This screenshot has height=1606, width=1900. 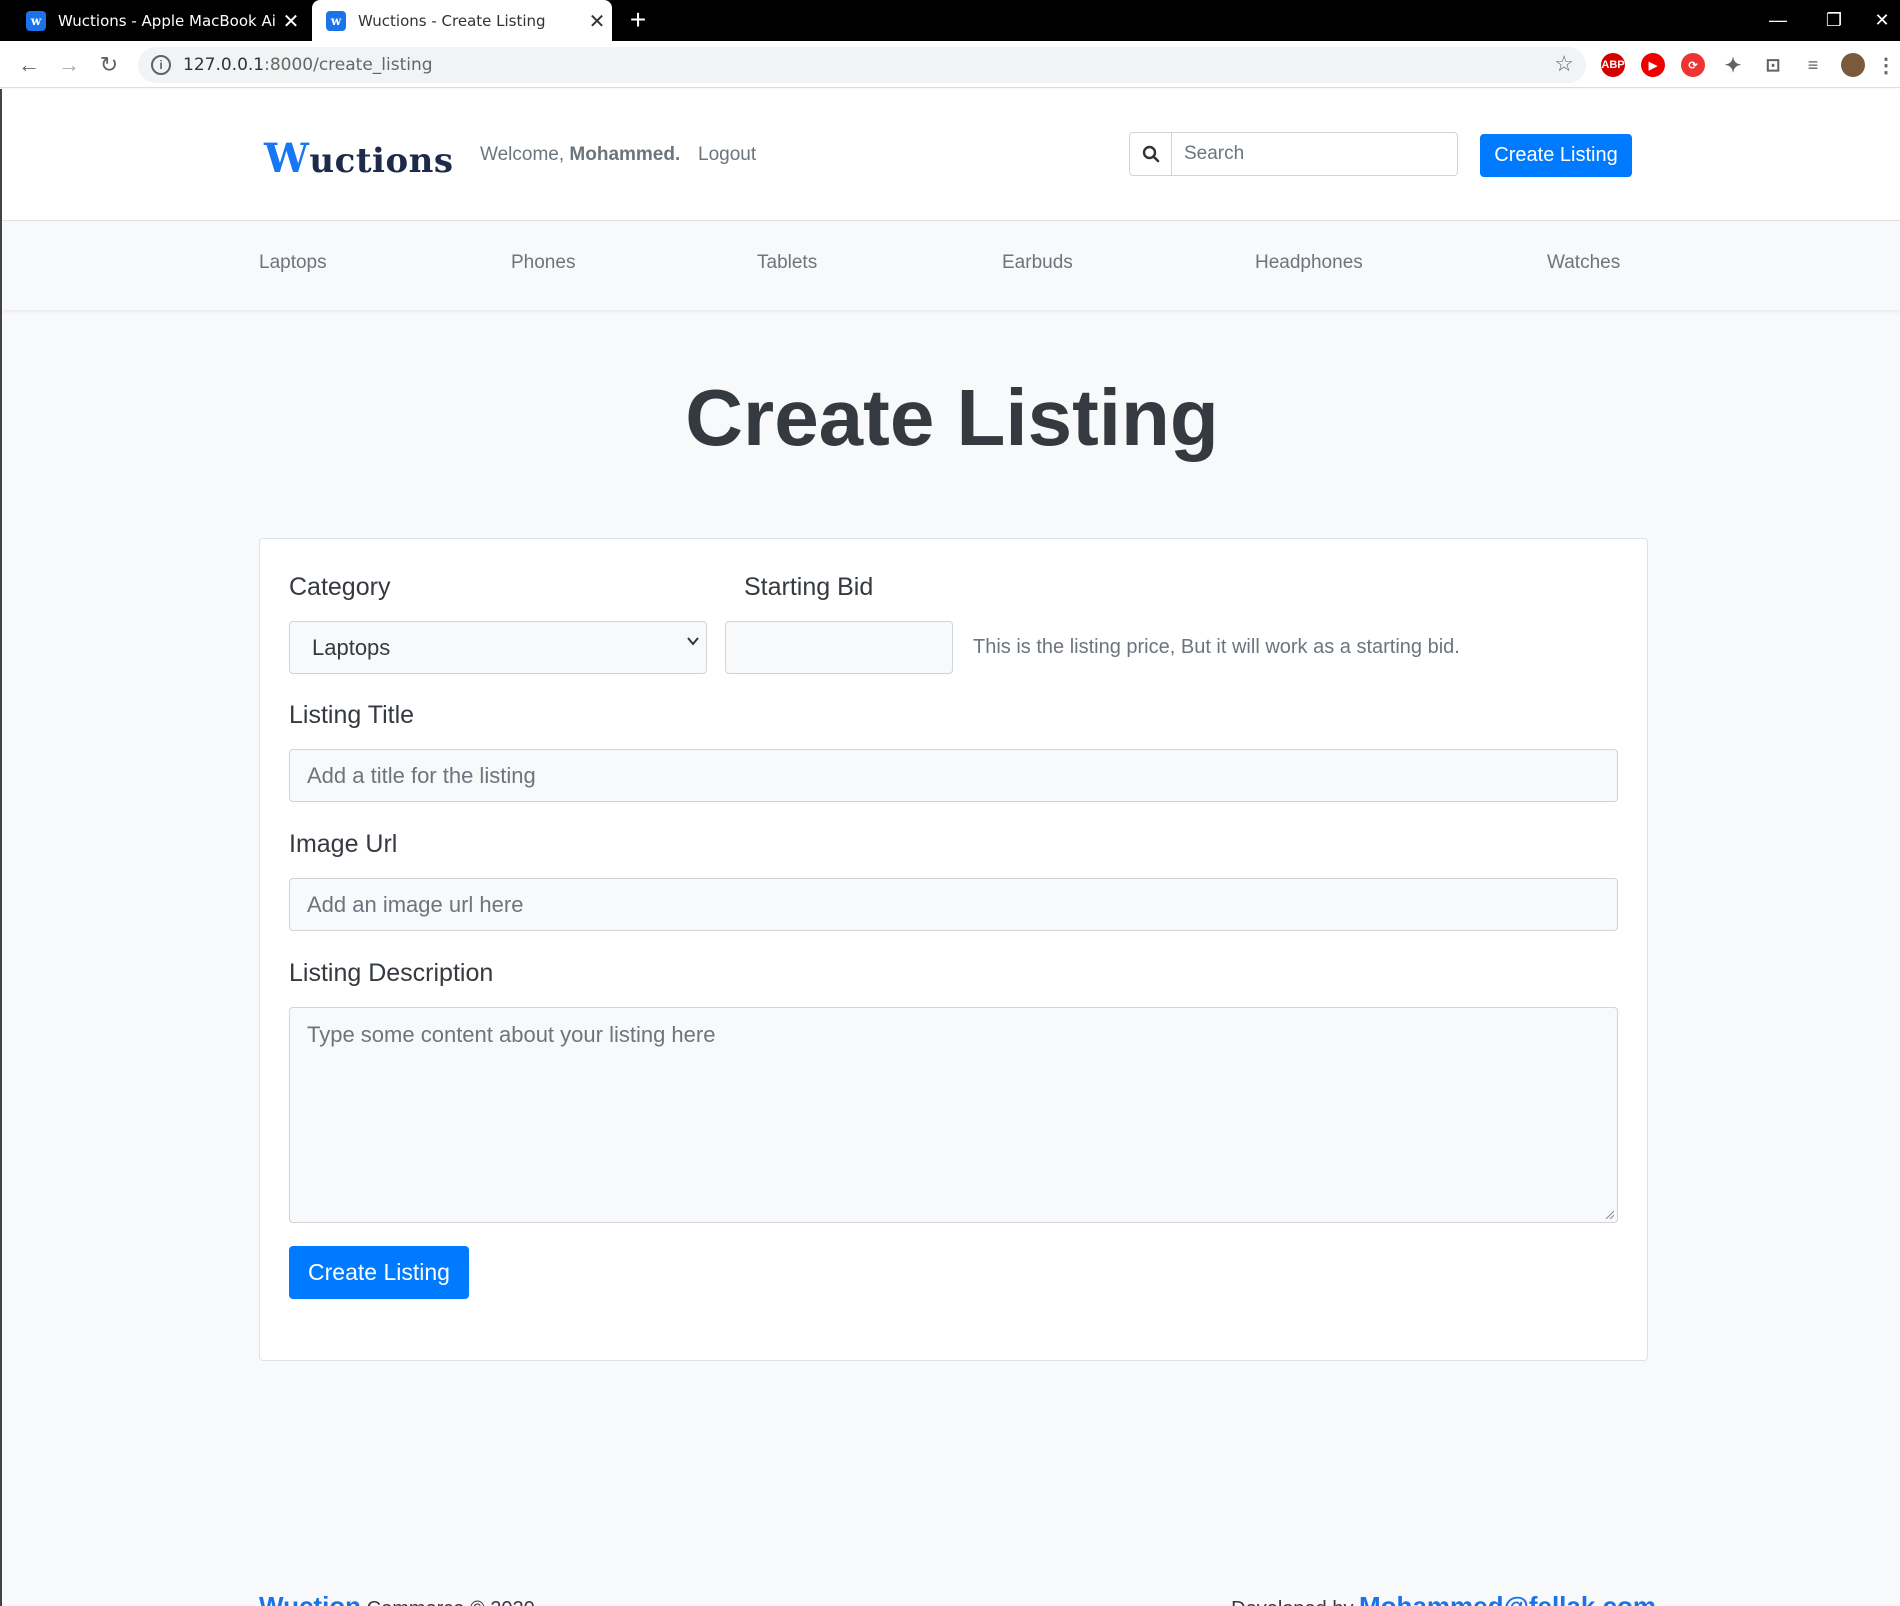 I want to click on footer-developed-by: Developed by, so click(x=1292, y=1602).